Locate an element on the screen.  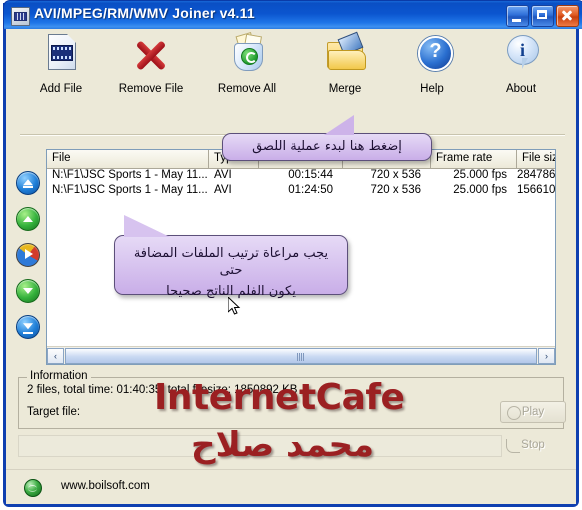
remove-all-button: Remove All is located at coordinates (247, 70).